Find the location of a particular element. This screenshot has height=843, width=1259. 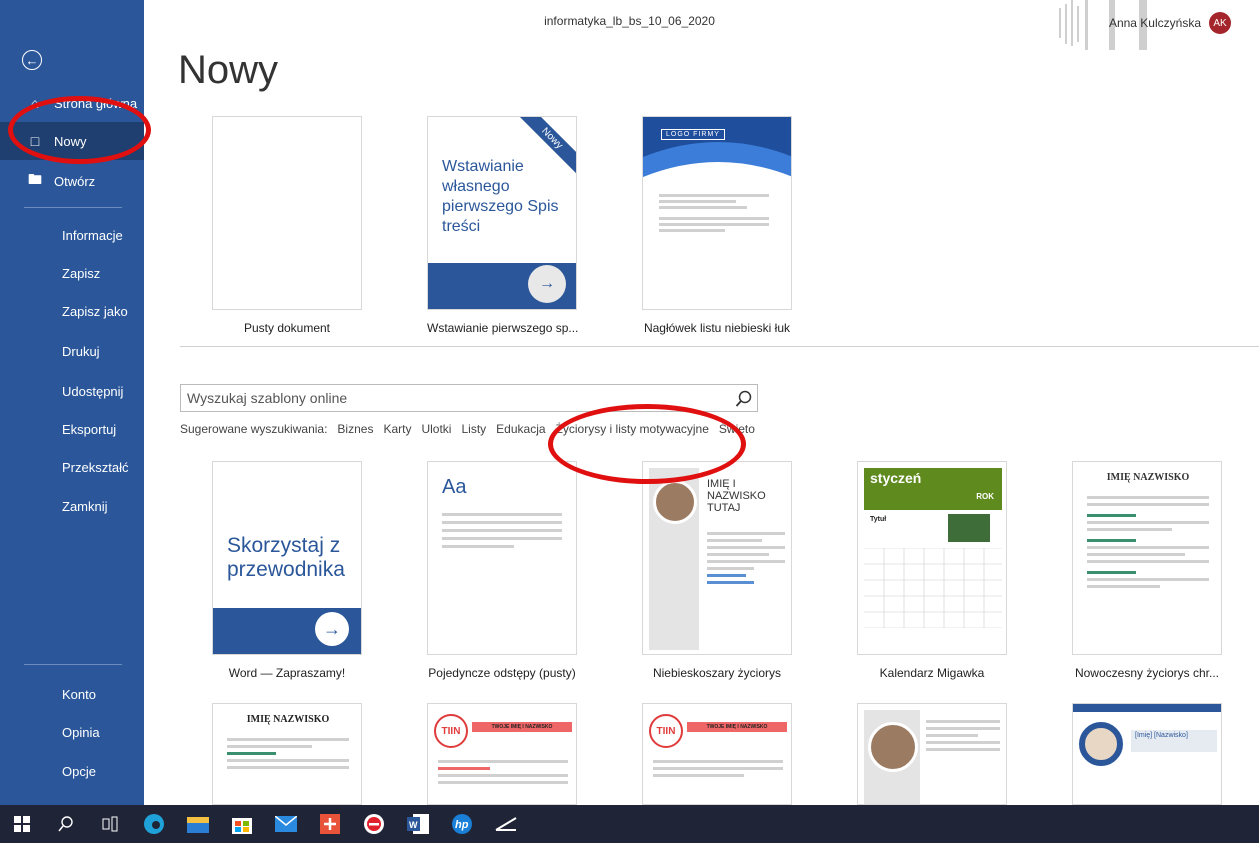

sidebar-item-save-as: Zapisz jako is located at coordinates (72, 311).